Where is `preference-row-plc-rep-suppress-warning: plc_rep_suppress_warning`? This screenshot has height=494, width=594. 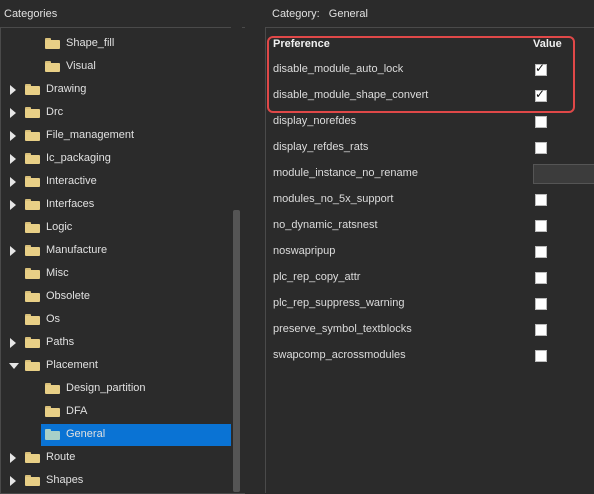
preference-row-plc-rep-suppress-warning: plc_rep_suppress_warning is located at coordinates (433, 304).